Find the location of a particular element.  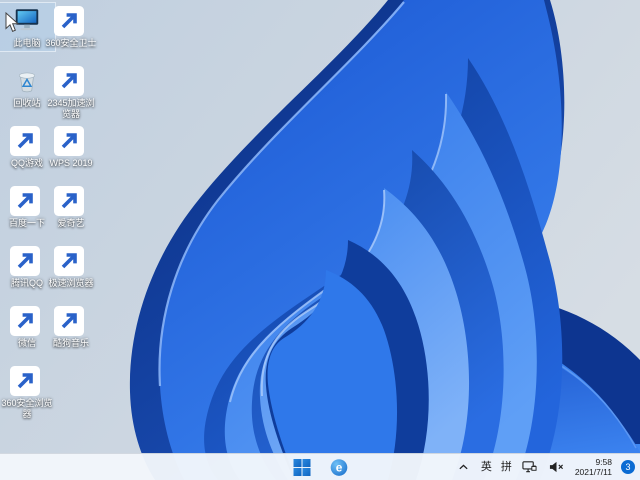

speed-browser-icon is located at coordinates (70, 260).